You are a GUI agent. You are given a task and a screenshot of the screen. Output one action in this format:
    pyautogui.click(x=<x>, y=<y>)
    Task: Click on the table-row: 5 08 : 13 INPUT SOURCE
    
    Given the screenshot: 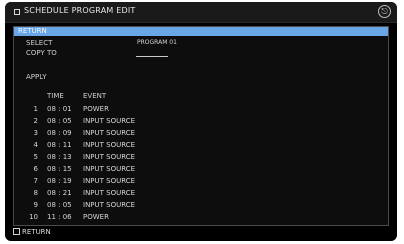 What is the action you would take?
    pyautogui.click(x=202, y=157)
    